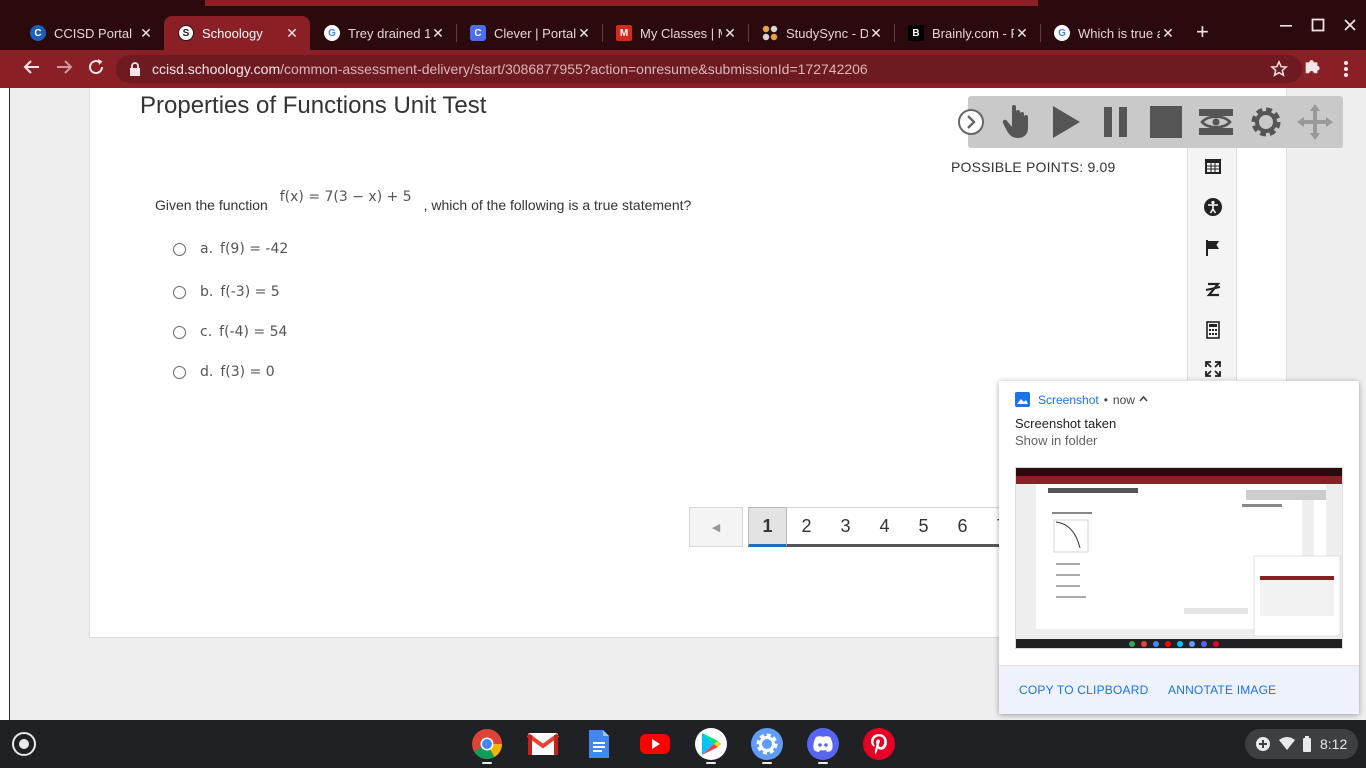 Image resolution: width=1366 pixels, height=768 pixels. What do you see at coordinates (1116, 122) in the screenshot?
I see `pause-icon` at bounding box center [1116, 122].